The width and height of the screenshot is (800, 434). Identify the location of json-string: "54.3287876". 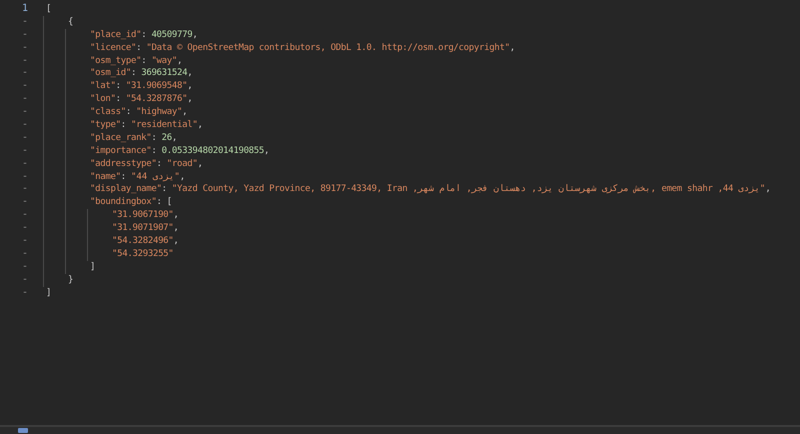
(157, 99).